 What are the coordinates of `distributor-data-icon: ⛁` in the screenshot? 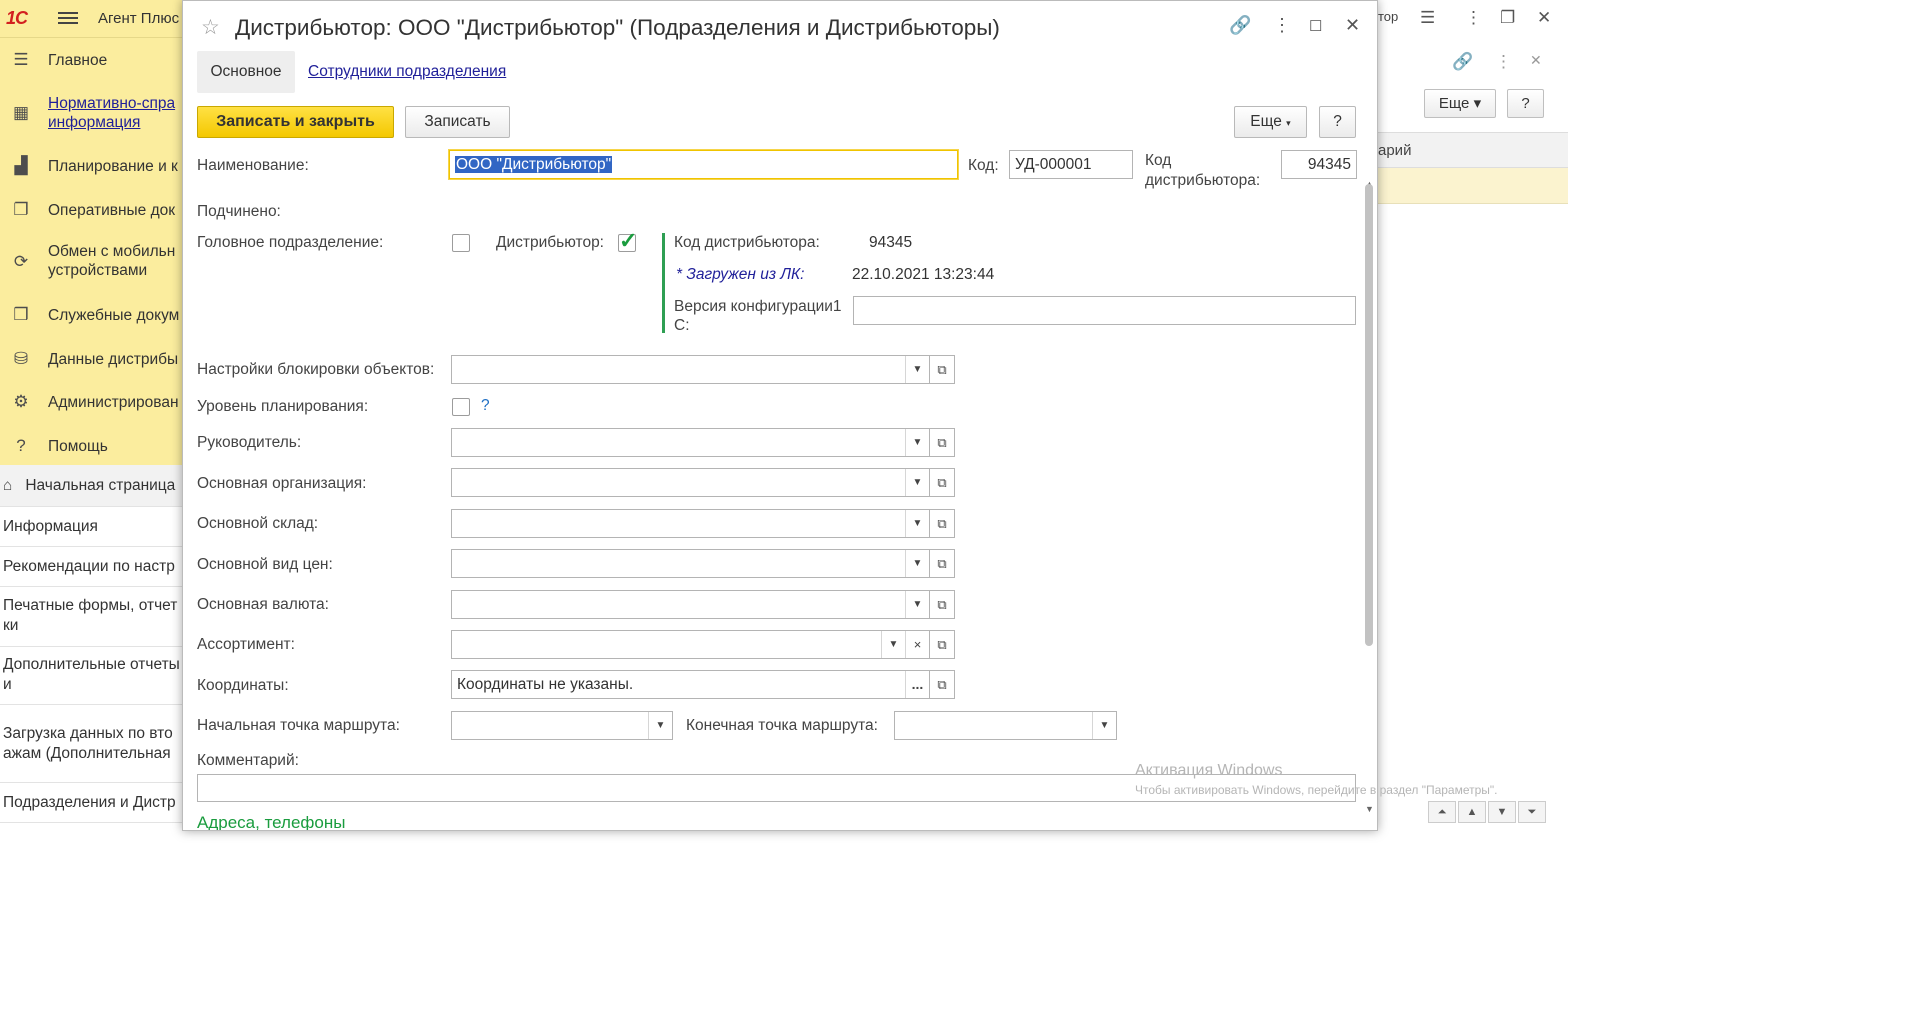 It's located at (21, 358).